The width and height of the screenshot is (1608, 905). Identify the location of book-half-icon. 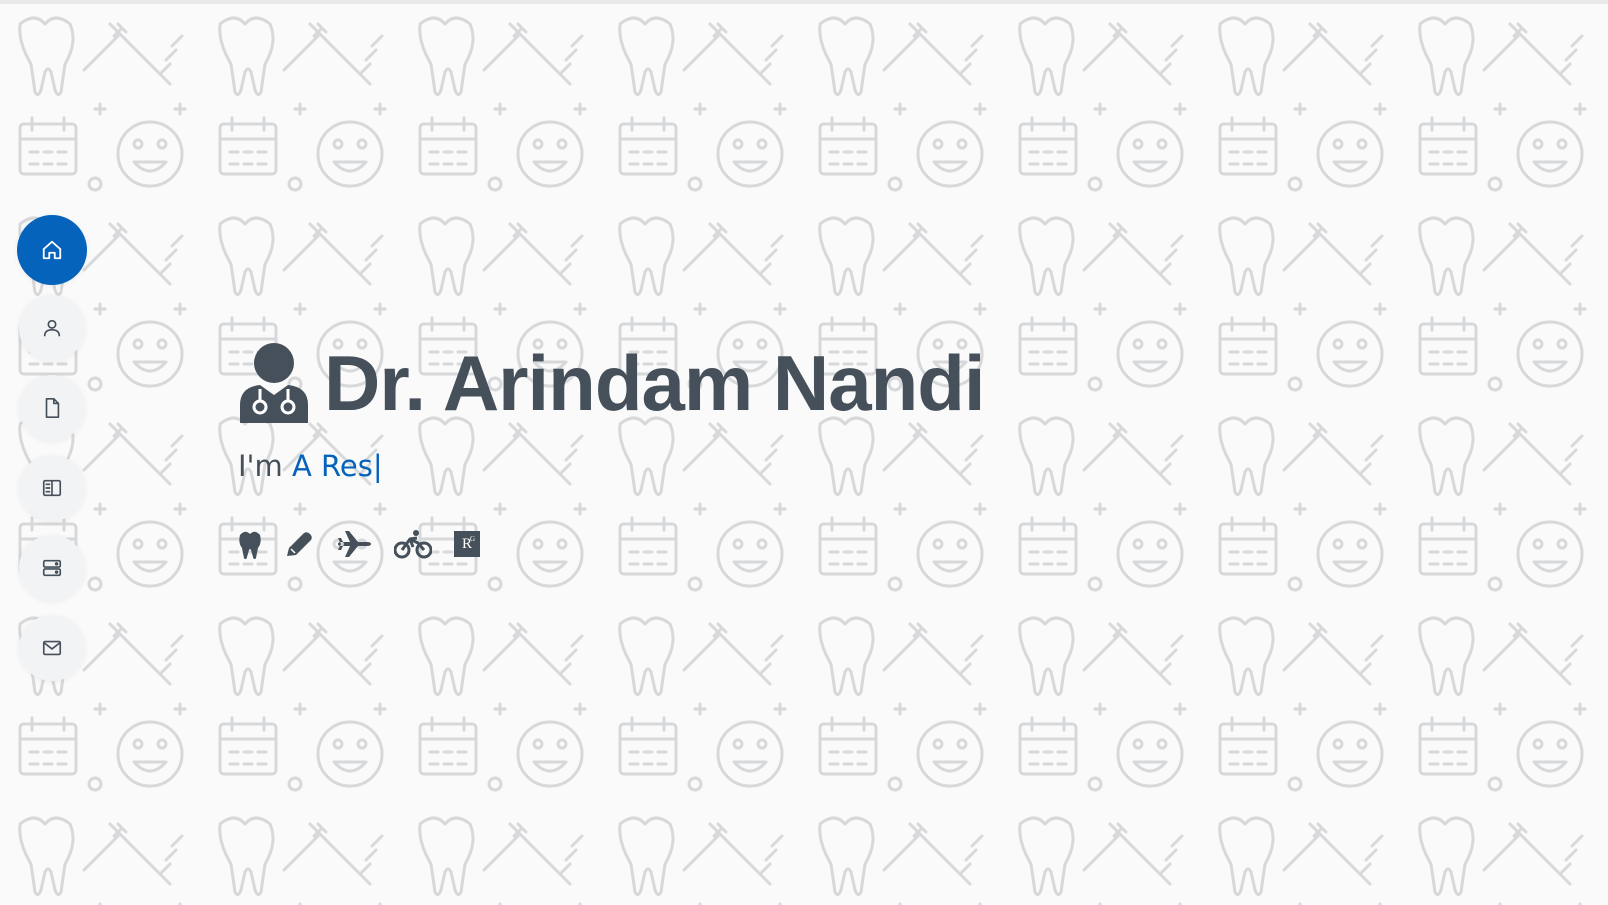
(52, 488).